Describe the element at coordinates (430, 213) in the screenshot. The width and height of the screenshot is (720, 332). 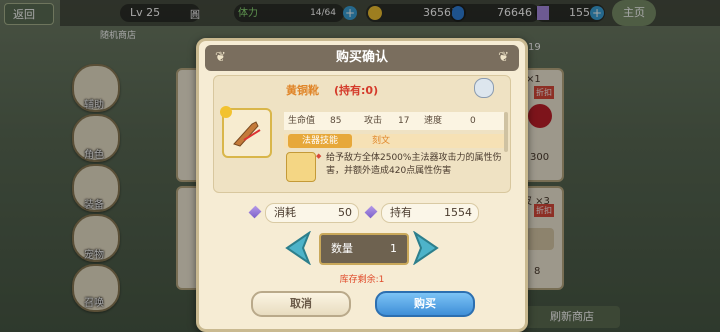
I see `hold-box: 持有 1554` at that location.